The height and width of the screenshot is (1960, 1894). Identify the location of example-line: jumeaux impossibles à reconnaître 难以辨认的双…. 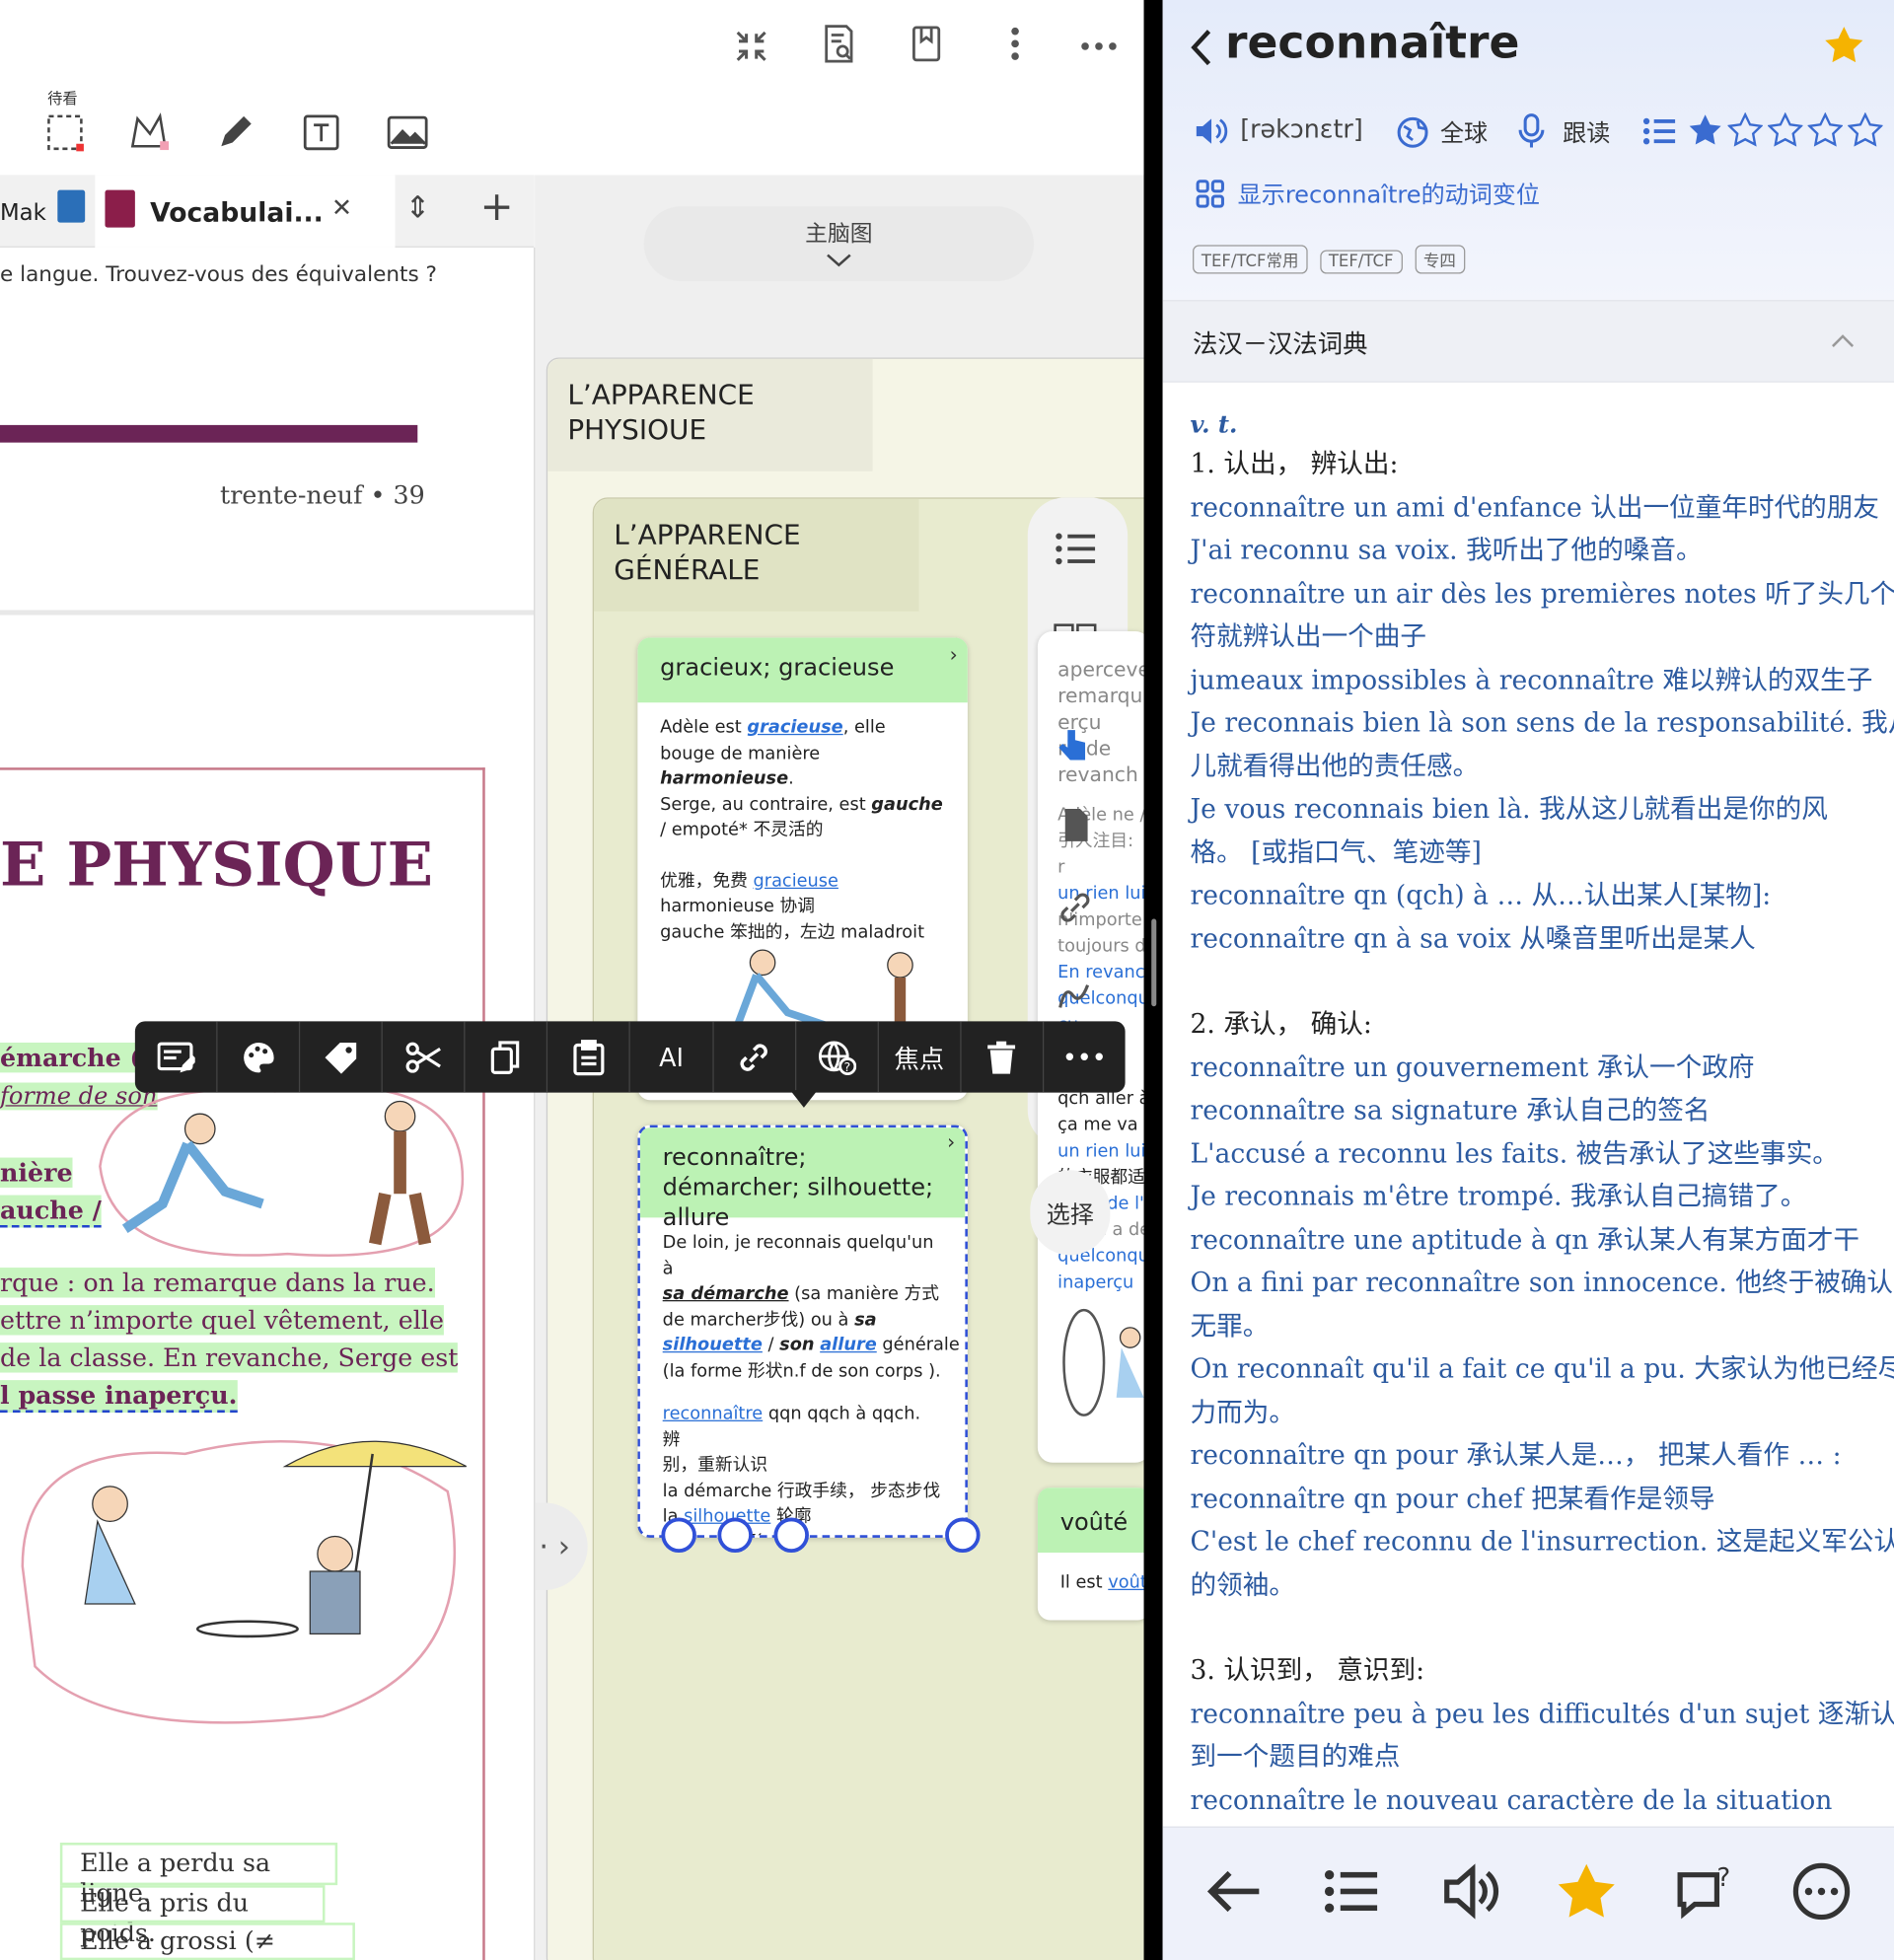
(1531, 680).